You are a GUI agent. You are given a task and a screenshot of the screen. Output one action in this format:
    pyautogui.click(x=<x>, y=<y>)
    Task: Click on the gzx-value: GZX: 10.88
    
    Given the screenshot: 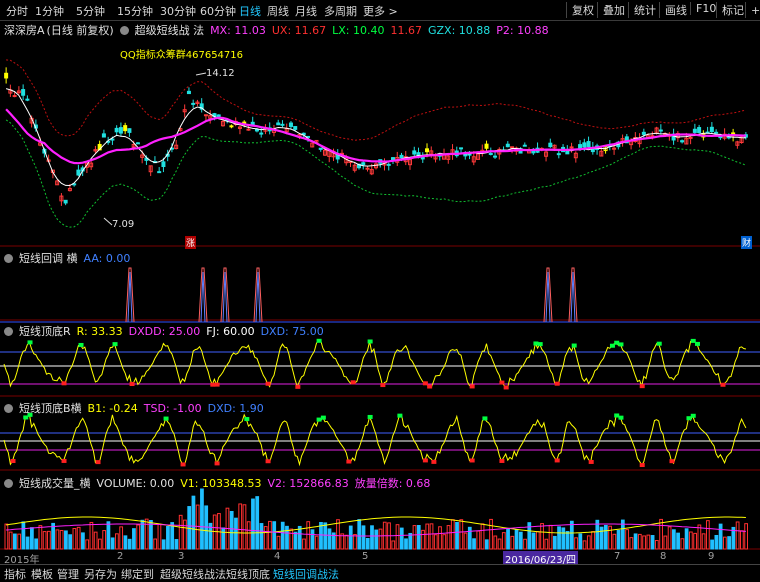 What is the action you would take?
    pyautogui.click(x=459, y=30)
    